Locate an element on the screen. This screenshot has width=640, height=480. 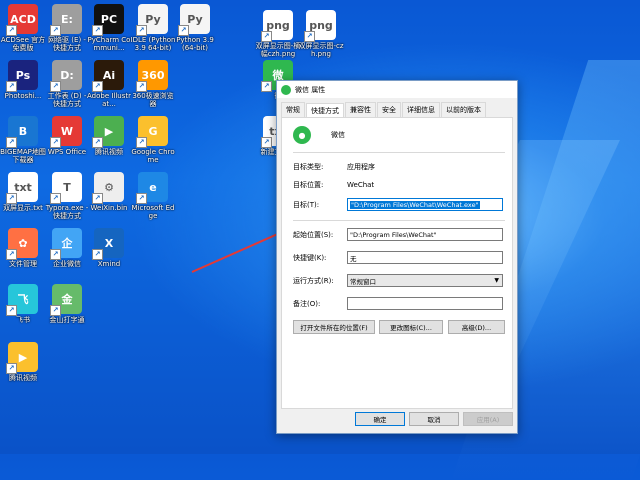
target-location-value: WeChat is located at coordinates (361, 185).